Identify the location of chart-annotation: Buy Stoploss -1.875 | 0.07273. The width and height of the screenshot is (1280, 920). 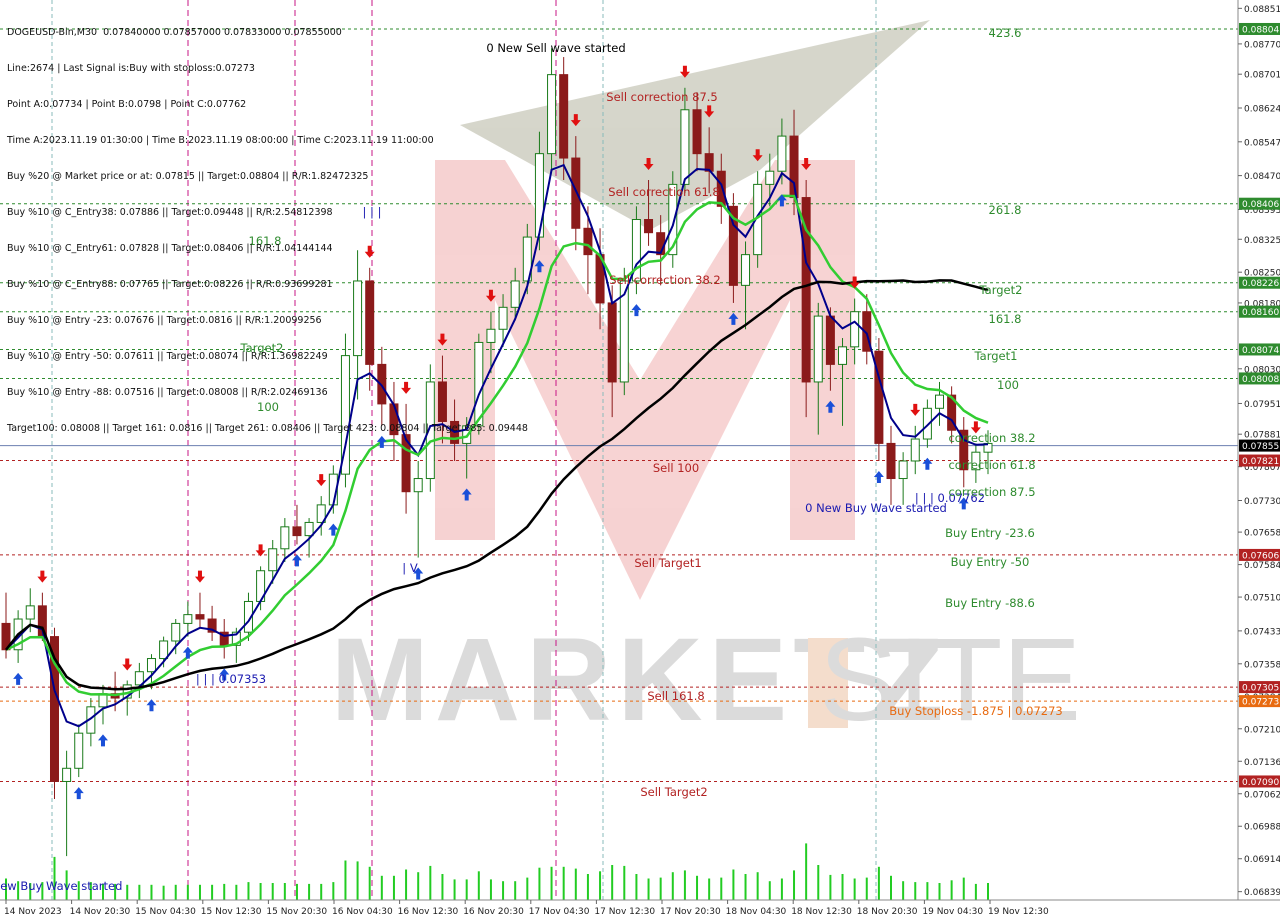
(975, 711).